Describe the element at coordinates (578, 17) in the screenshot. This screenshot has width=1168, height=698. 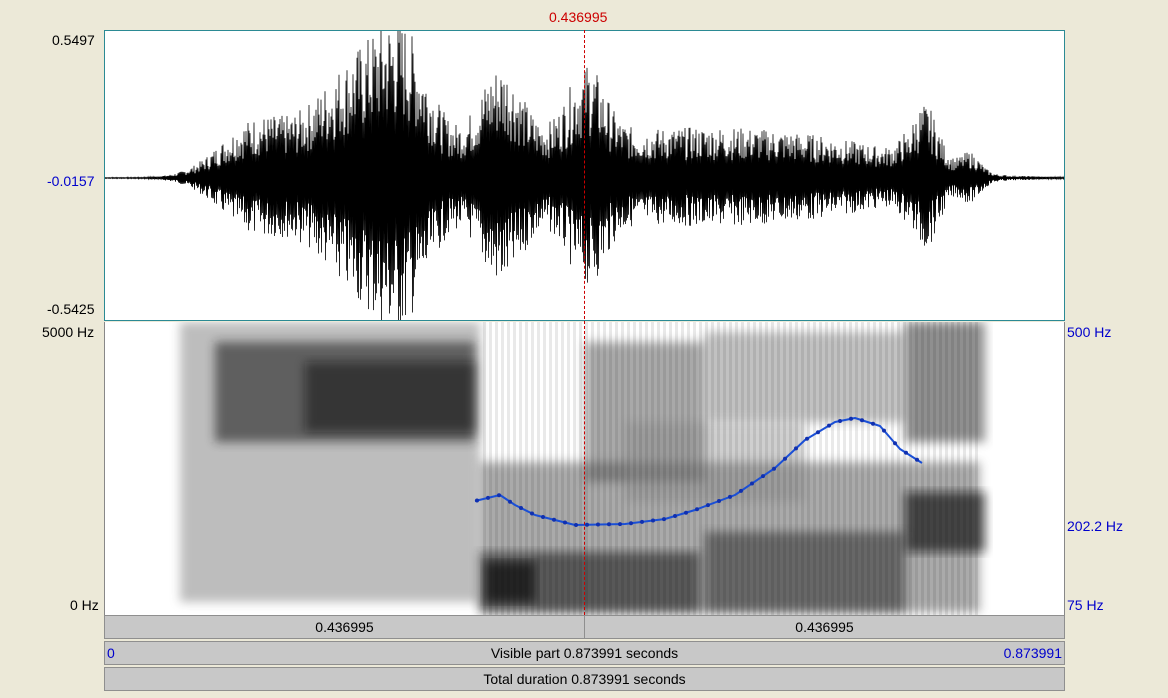
I see `cursor-time-label: 0.436995` at that location.